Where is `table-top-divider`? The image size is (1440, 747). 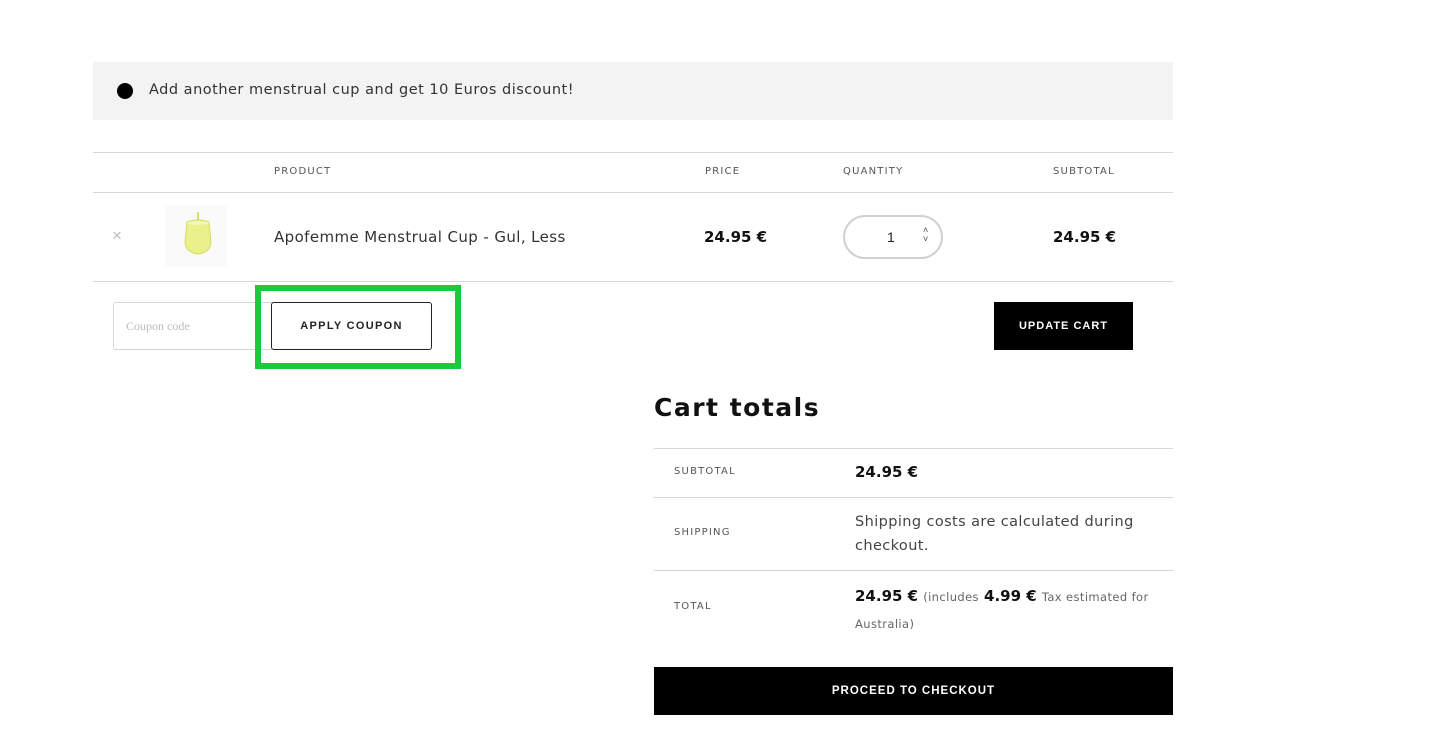 table-top-divider is located at coordinates (633, 152).